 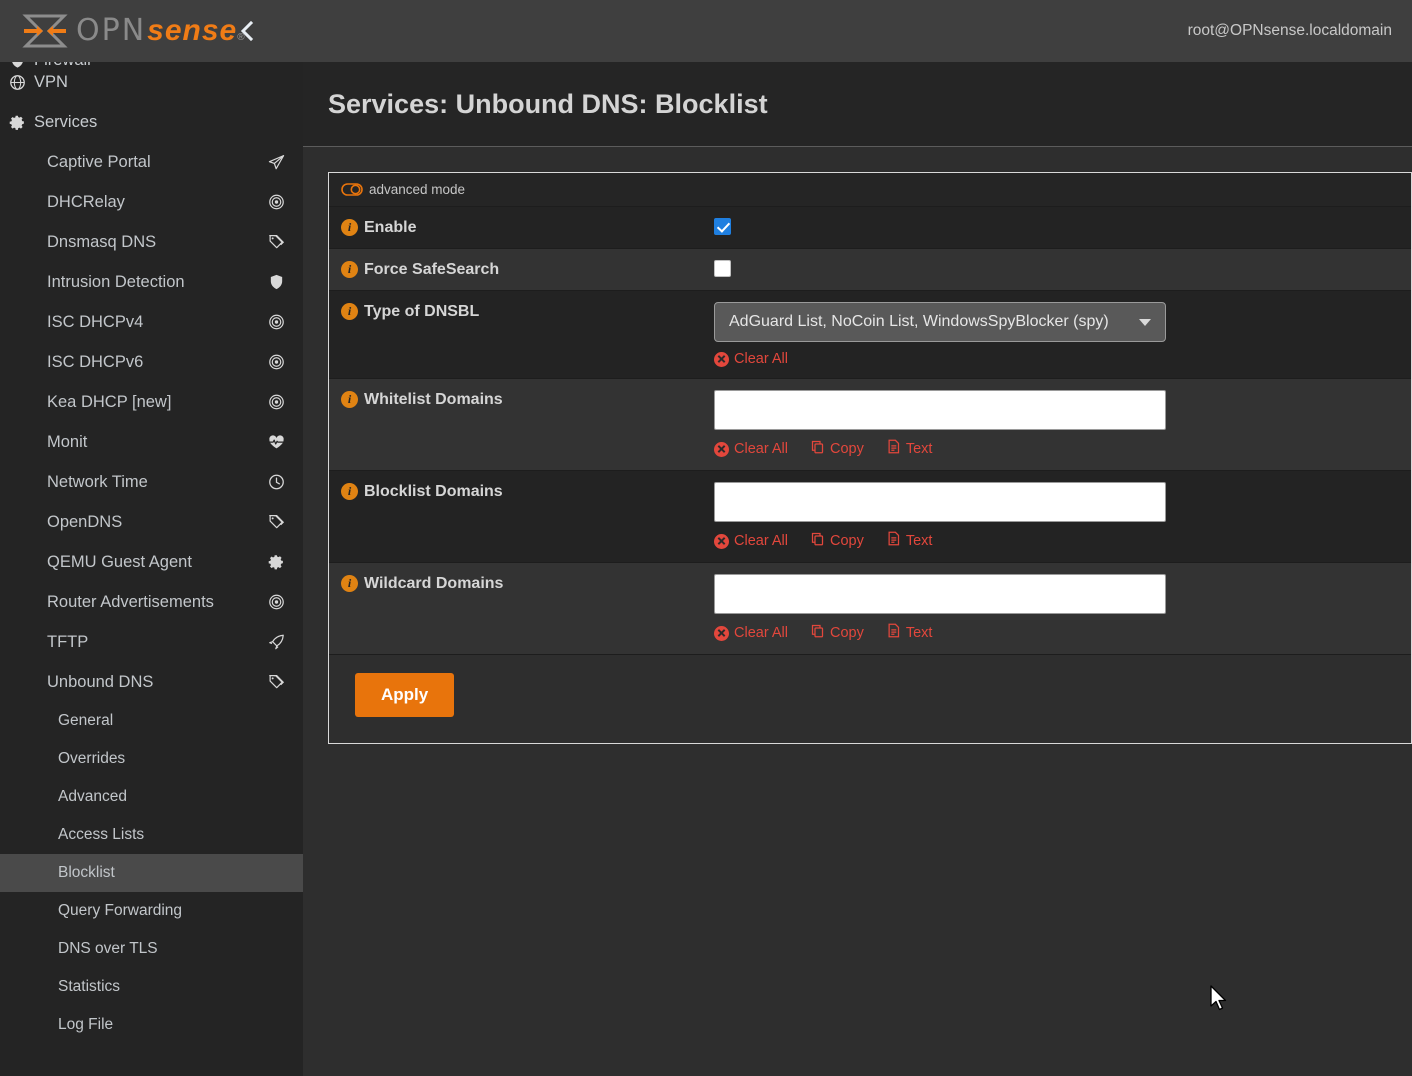 I want to click on field-label: Enable, so click(x=390, y=227).